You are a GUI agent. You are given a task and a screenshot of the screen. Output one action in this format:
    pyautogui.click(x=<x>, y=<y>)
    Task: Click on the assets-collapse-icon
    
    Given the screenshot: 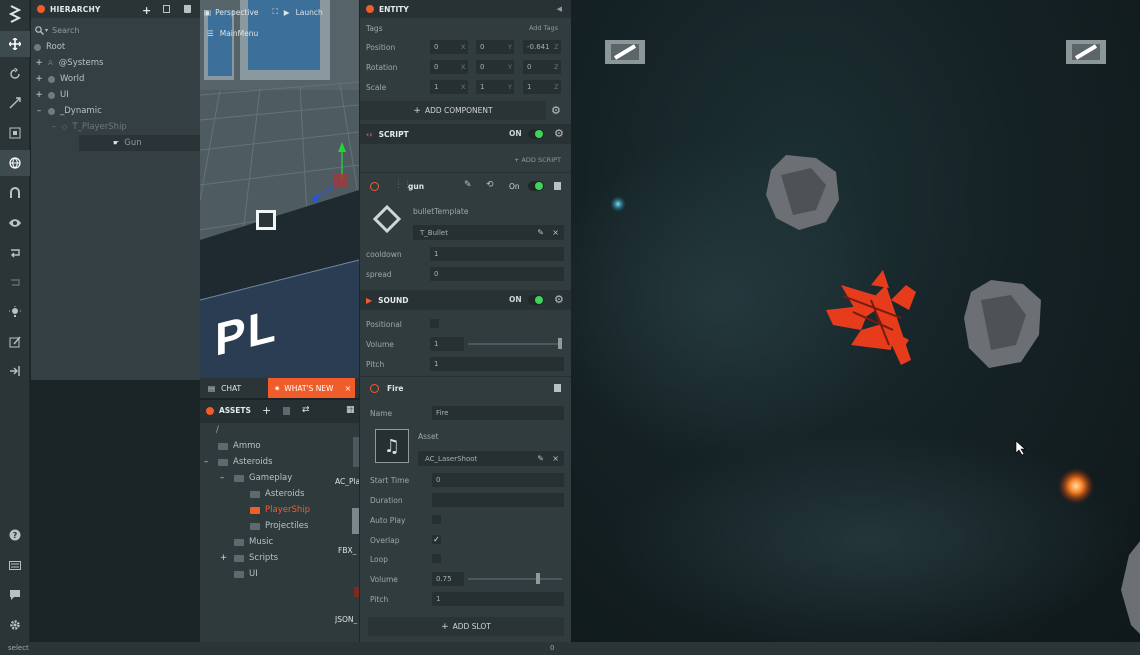 What is the action you would take?
    pyautogui.click(x=210, y=410)
    